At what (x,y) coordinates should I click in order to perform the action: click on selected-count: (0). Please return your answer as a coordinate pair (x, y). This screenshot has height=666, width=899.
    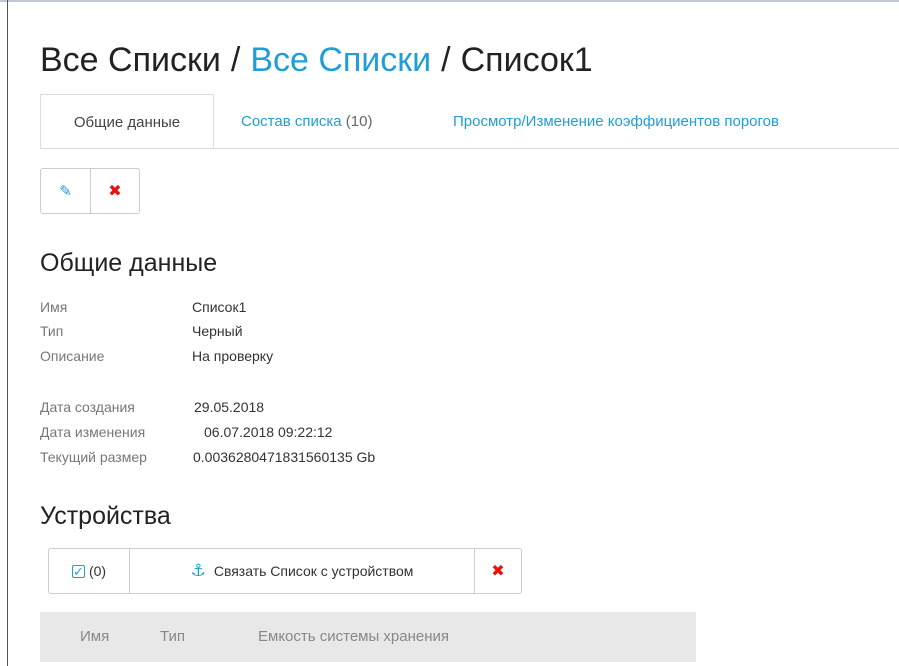
    Looking at the image, I should click on (97, 571).